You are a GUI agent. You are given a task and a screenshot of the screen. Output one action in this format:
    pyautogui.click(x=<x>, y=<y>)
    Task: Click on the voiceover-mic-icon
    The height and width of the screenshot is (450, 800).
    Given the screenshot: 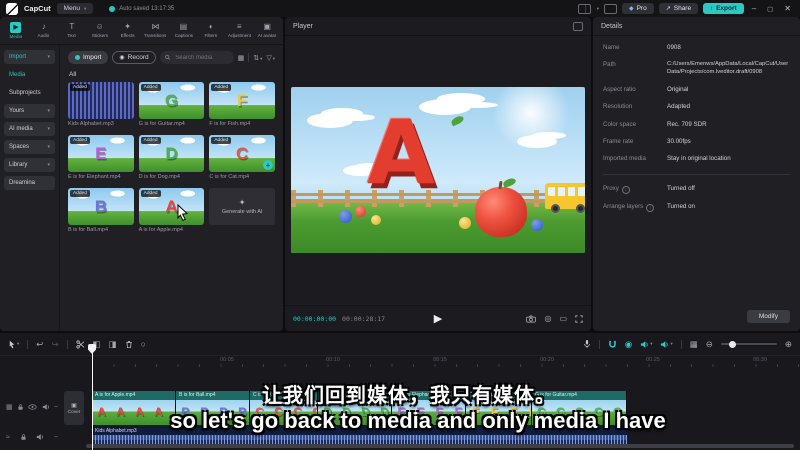 What is the action you would take?
    pyautogui.click(x=587, y=344)
    